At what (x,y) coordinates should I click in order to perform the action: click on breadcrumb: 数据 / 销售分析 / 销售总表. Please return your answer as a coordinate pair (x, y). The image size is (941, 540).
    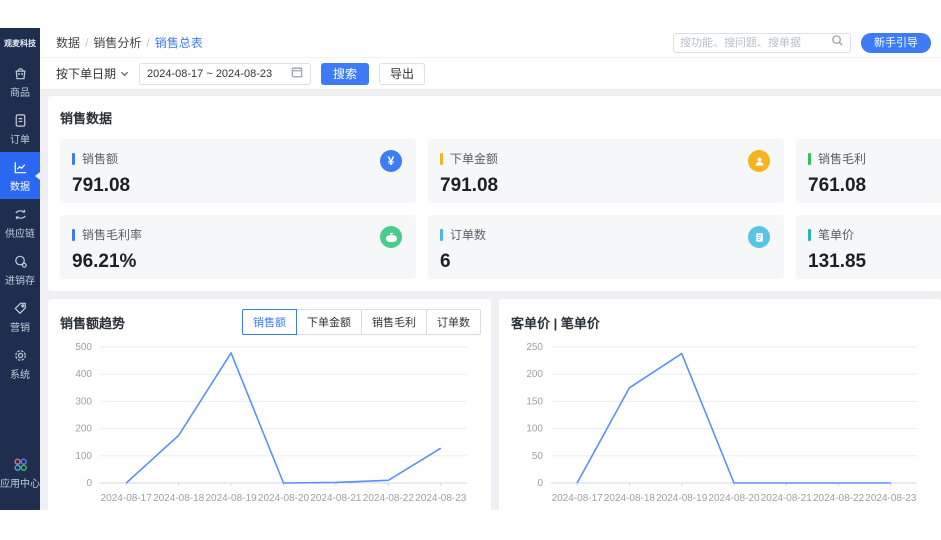
    Looking at the image, I should click on (129, 42).